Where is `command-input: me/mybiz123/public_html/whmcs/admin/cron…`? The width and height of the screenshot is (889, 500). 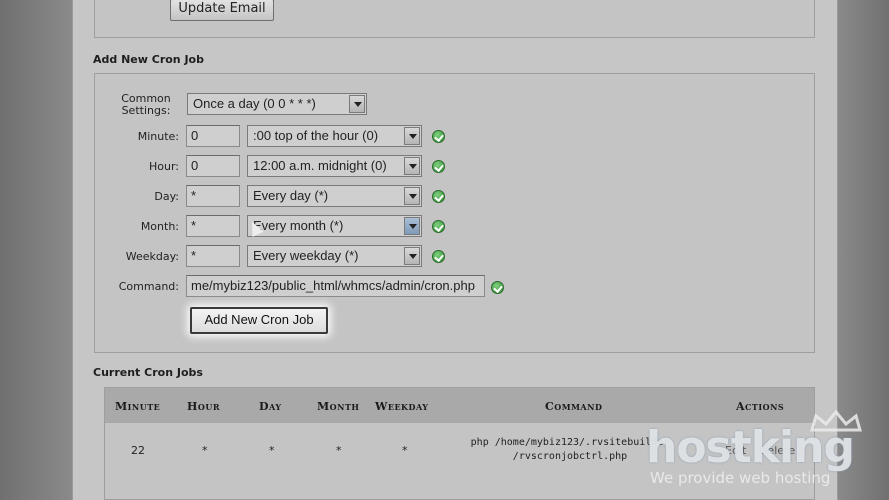 command-input: me/mybiz123/public_html/whmcs/admin/cron… is located at coordinates (335, 286).